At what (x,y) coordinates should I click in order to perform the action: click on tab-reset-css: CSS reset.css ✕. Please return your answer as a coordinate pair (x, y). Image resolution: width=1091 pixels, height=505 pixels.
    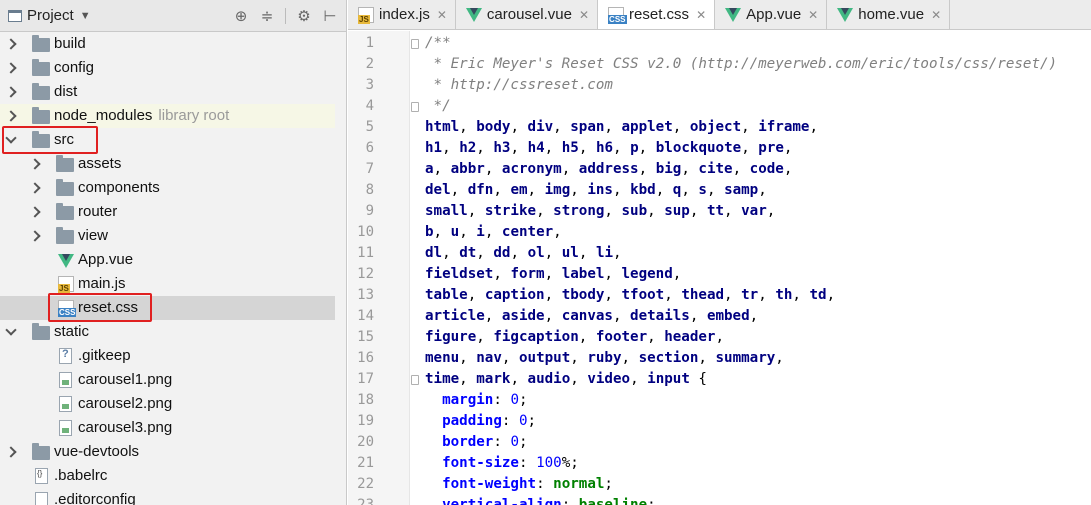
    Looking at the image, I should click on (657, 14).